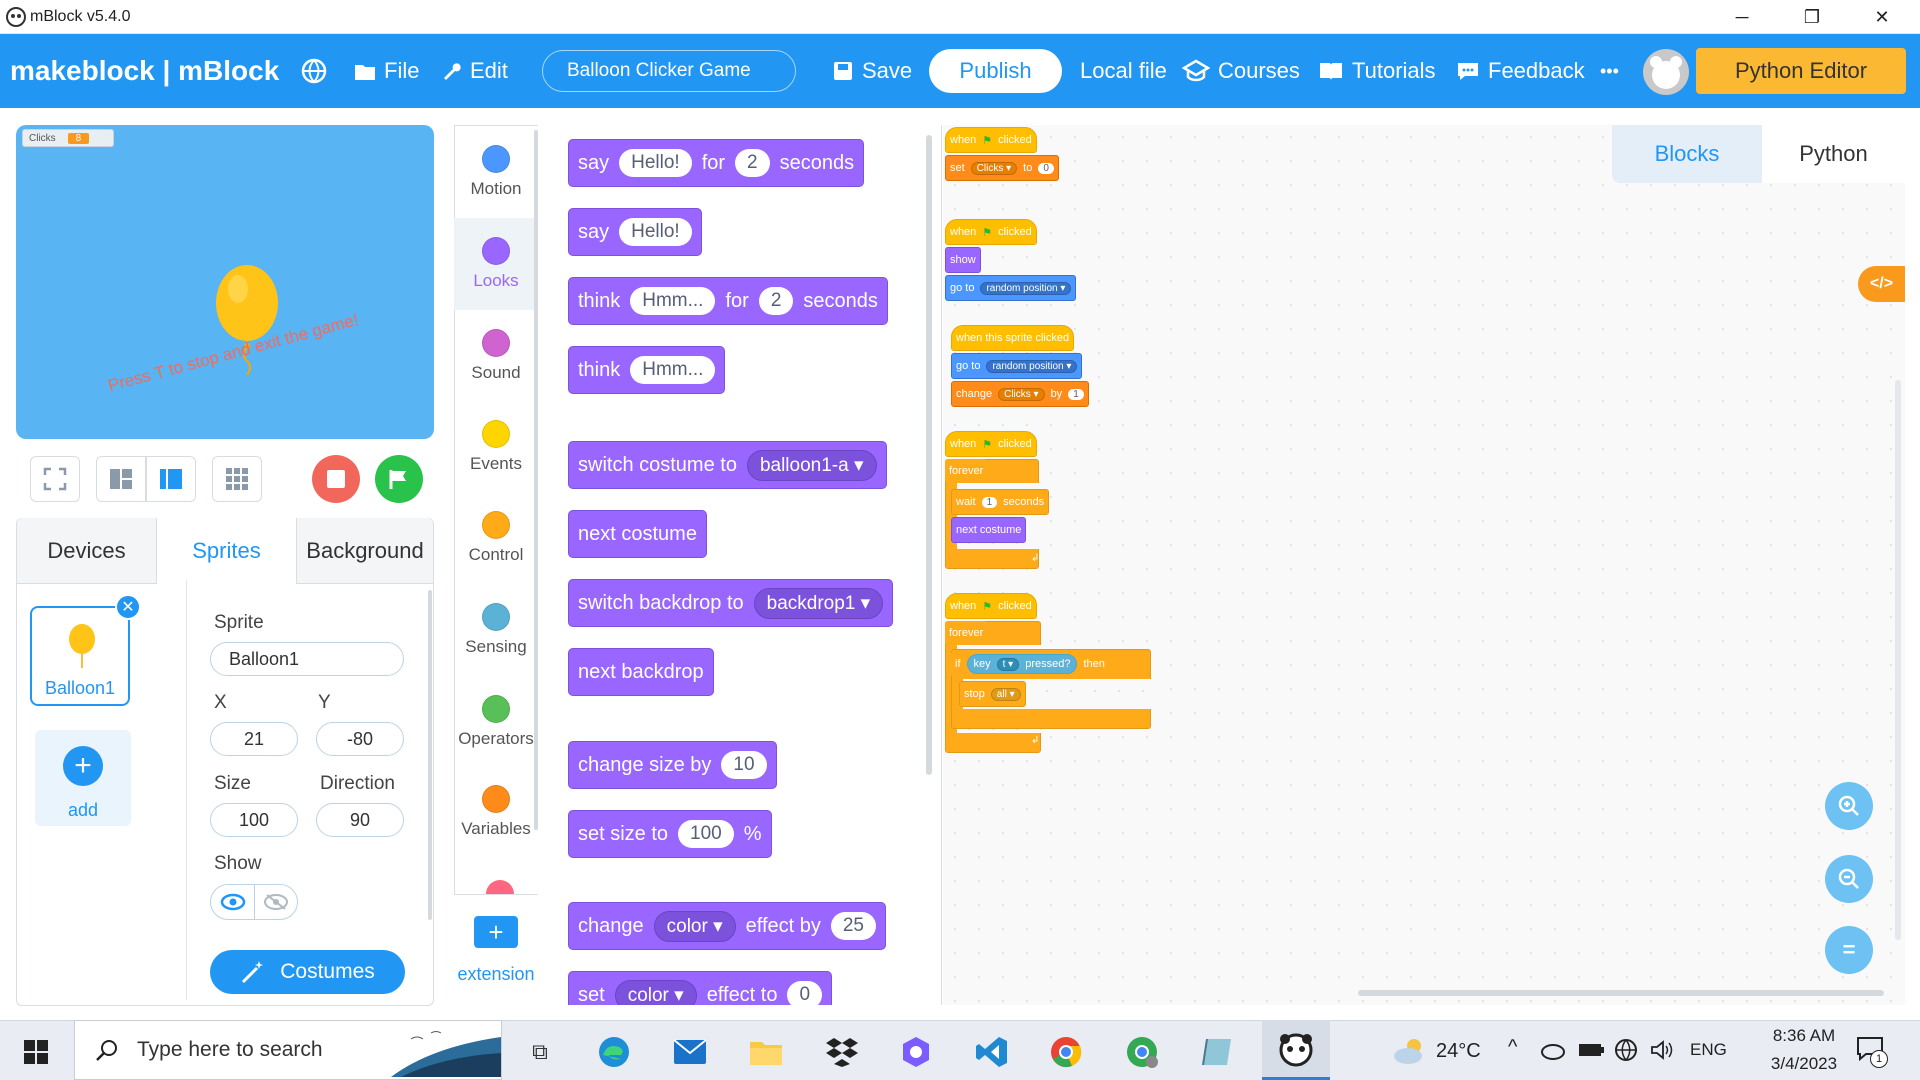 This screenshot has height=1080, width=1920. Describe the element at coordinates (1218, 1052) in the screenshot. I see `notes-app` at that location.